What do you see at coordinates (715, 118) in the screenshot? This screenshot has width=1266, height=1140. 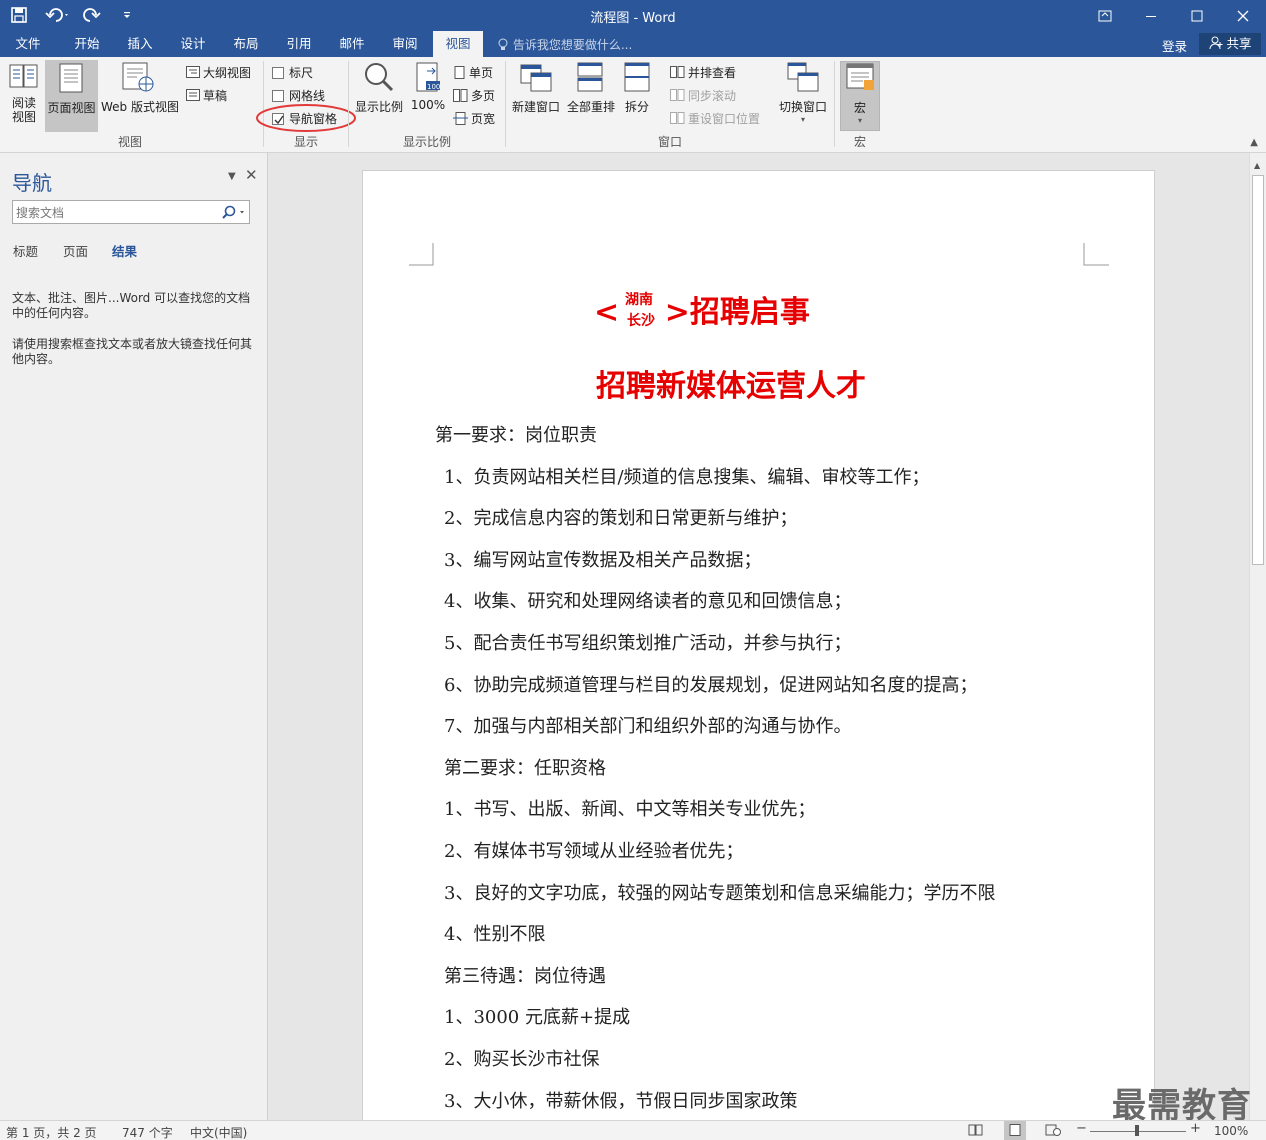 I see `reset-window-position-button: 重设窗口位置` at bounding box center [715, 118].